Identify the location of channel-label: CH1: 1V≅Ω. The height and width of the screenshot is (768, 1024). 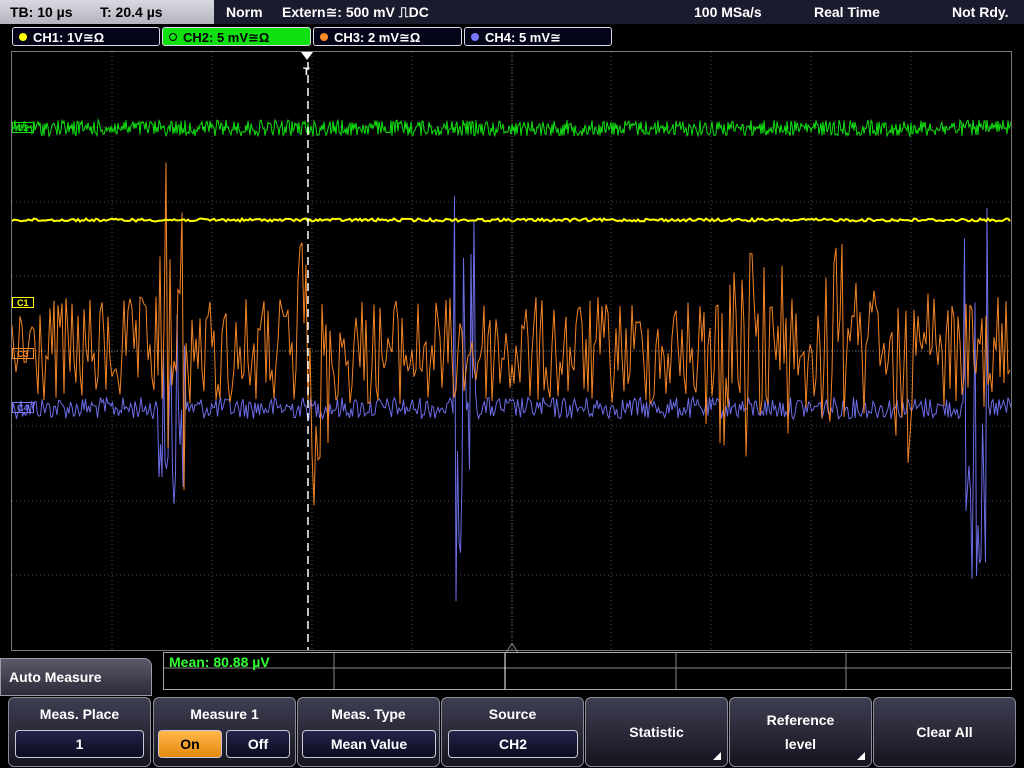
(69, 37).